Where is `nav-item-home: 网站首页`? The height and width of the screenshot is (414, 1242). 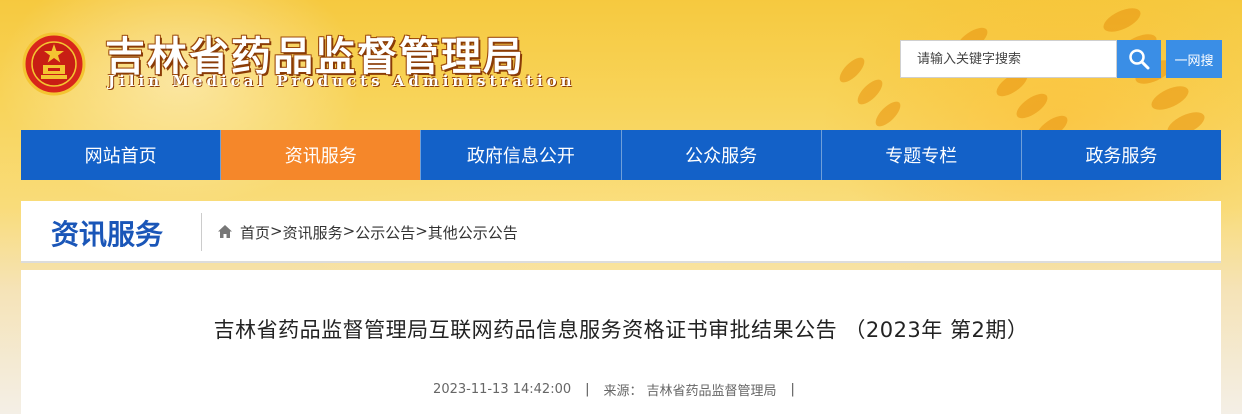 nav-item-home: 网站首页 is located at coordinates (121, 155).